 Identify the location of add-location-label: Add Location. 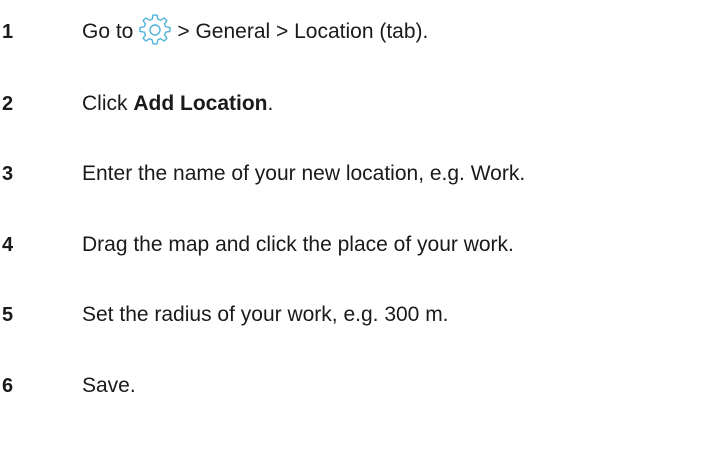
(200, 103).